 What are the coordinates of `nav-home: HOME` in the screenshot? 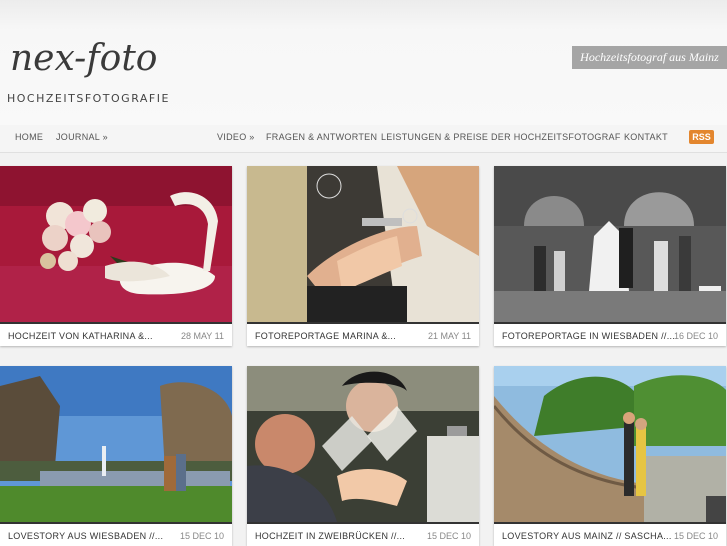 It's located at (29, 137).